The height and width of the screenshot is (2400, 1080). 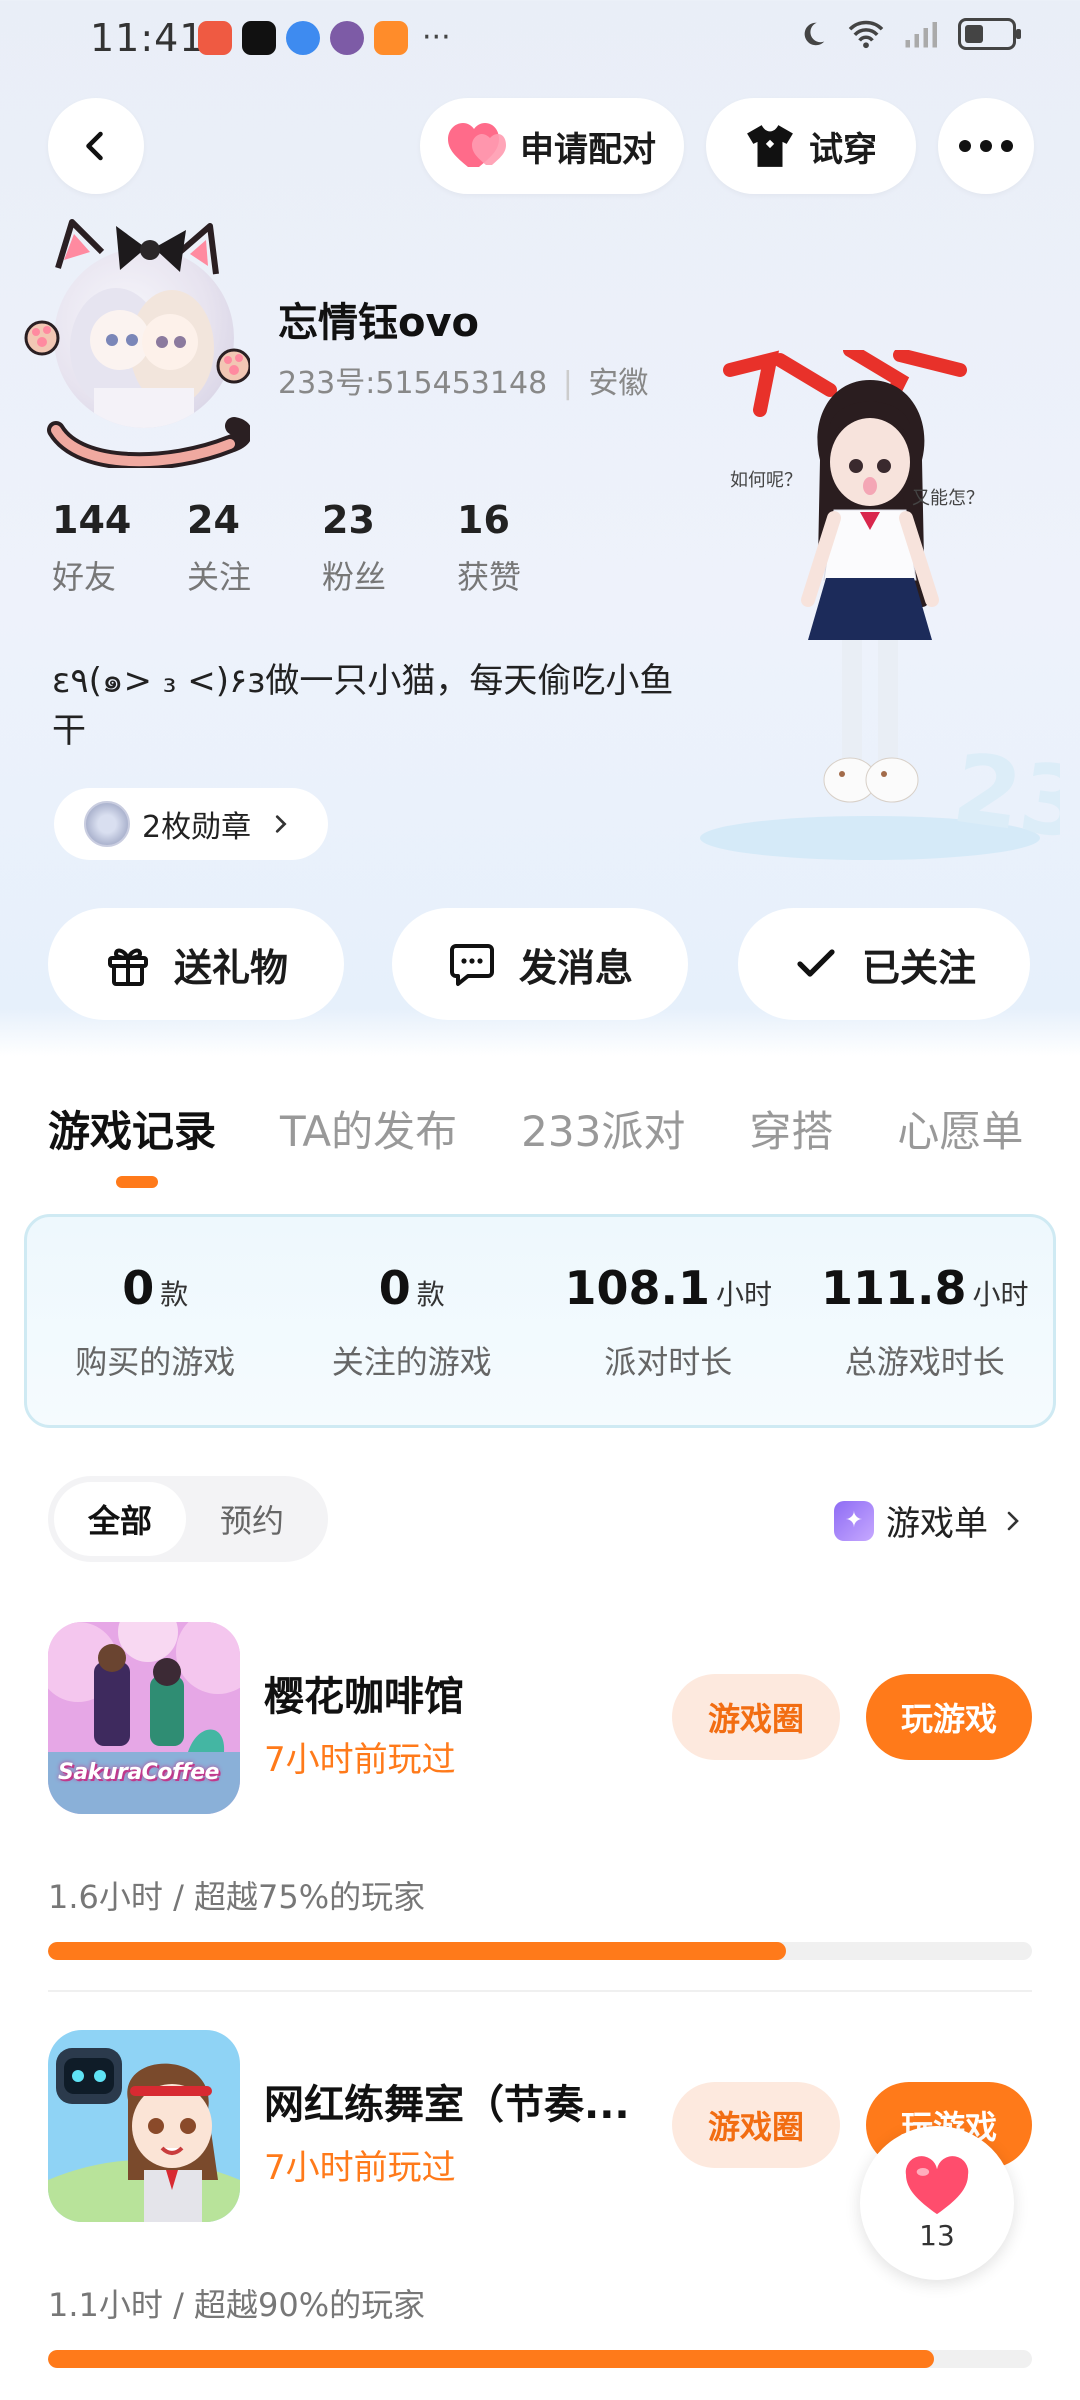 I want to click on user-id: 233号:515453148, so click(x=413, y=383).